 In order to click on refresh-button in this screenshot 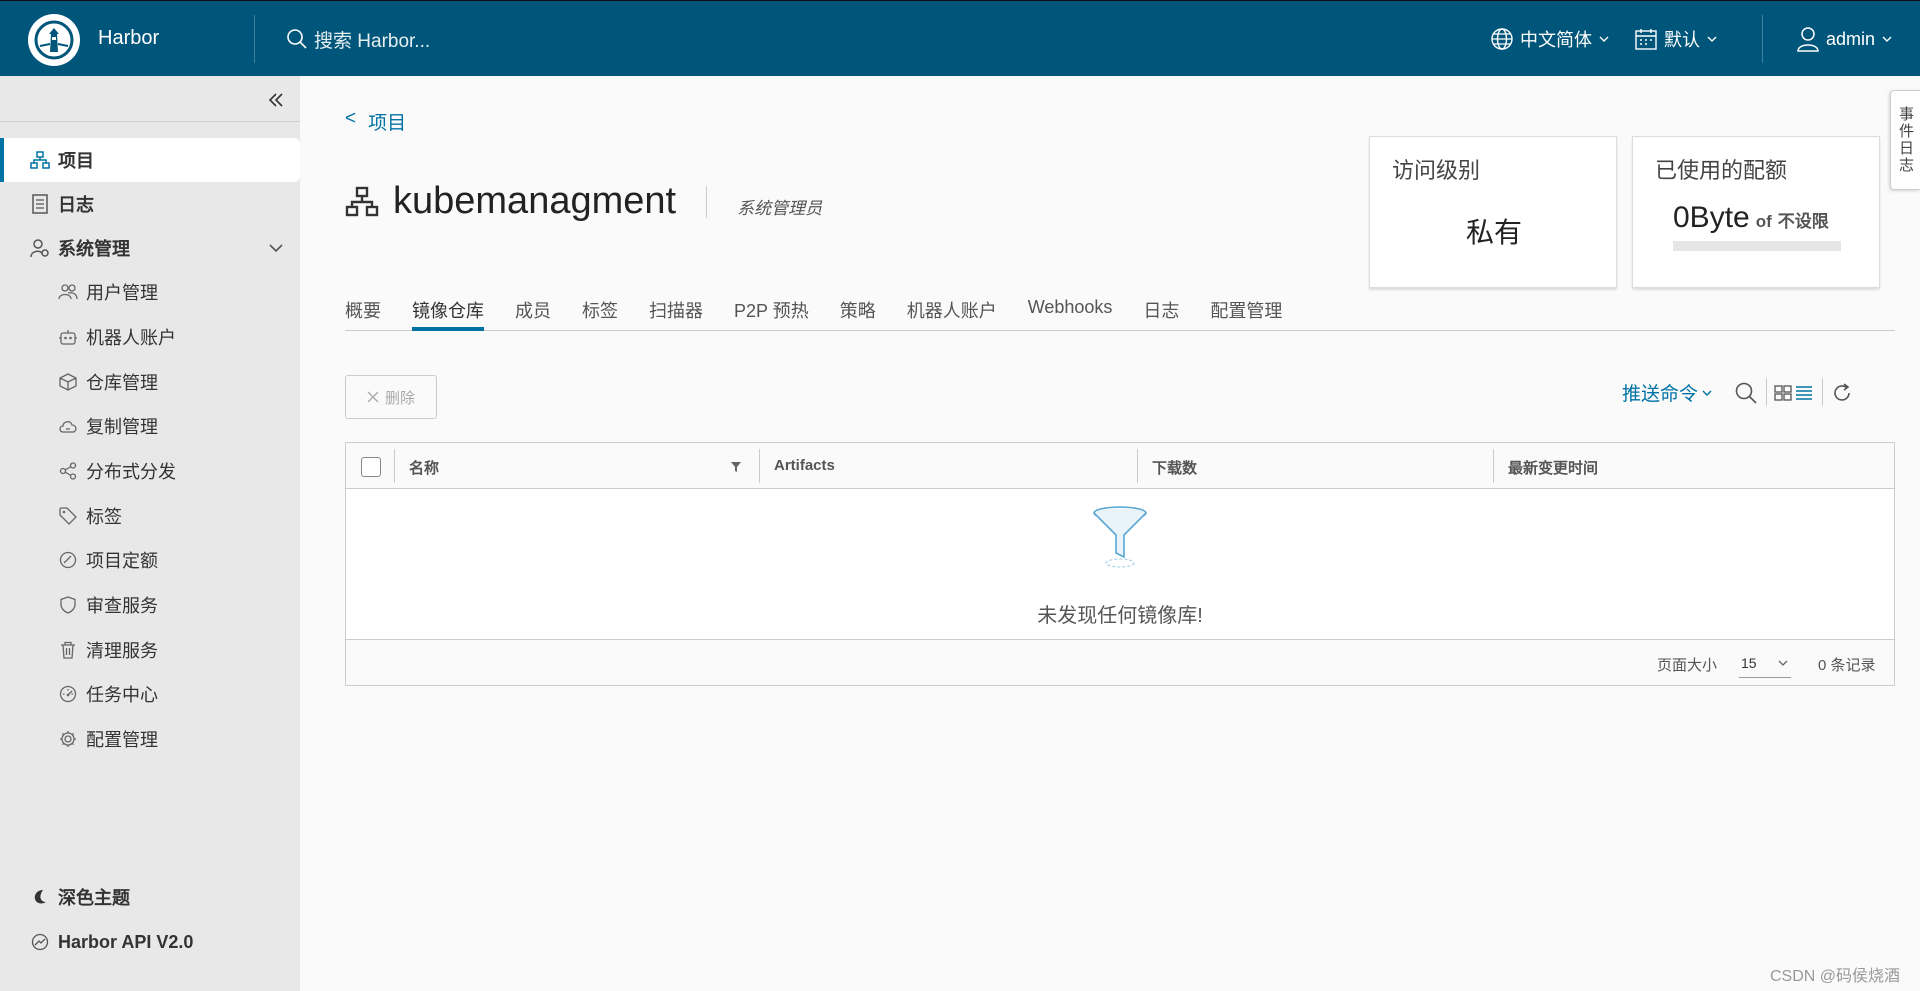, I will do `click(1842, 393)`.